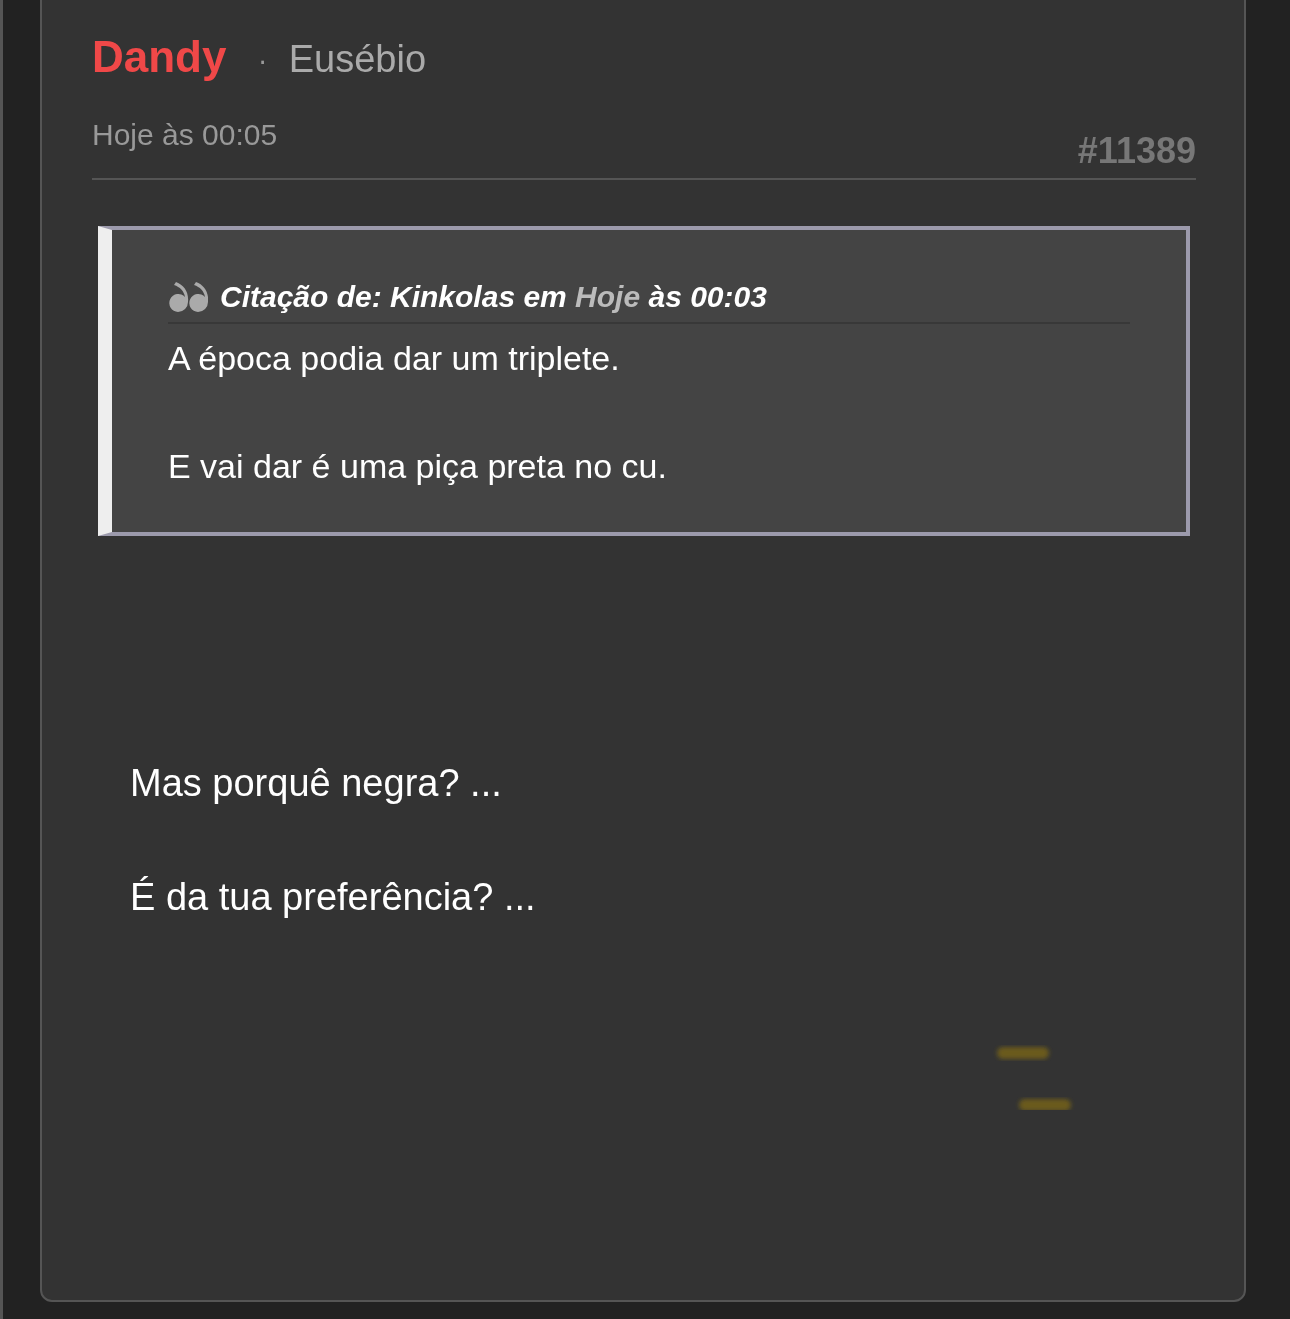 This screenshot has width=1290, height=1319. Describe the element at coordinates (159, 57) in the screenshot. I see `author-name: Dandy` at that location.